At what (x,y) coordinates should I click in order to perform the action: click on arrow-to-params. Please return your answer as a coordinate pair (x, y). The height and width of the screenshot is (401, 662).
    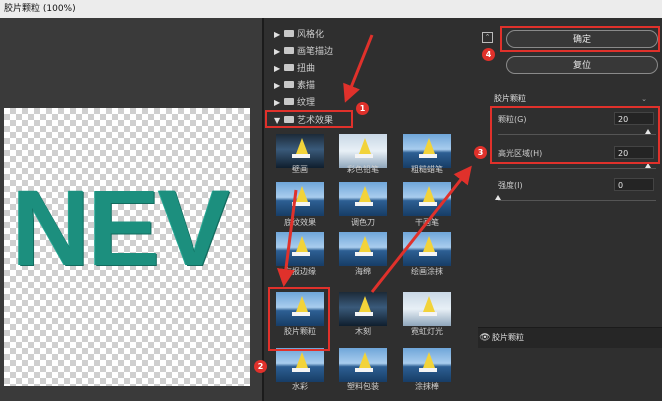
    Looking at the image, I should click on (421, 229).